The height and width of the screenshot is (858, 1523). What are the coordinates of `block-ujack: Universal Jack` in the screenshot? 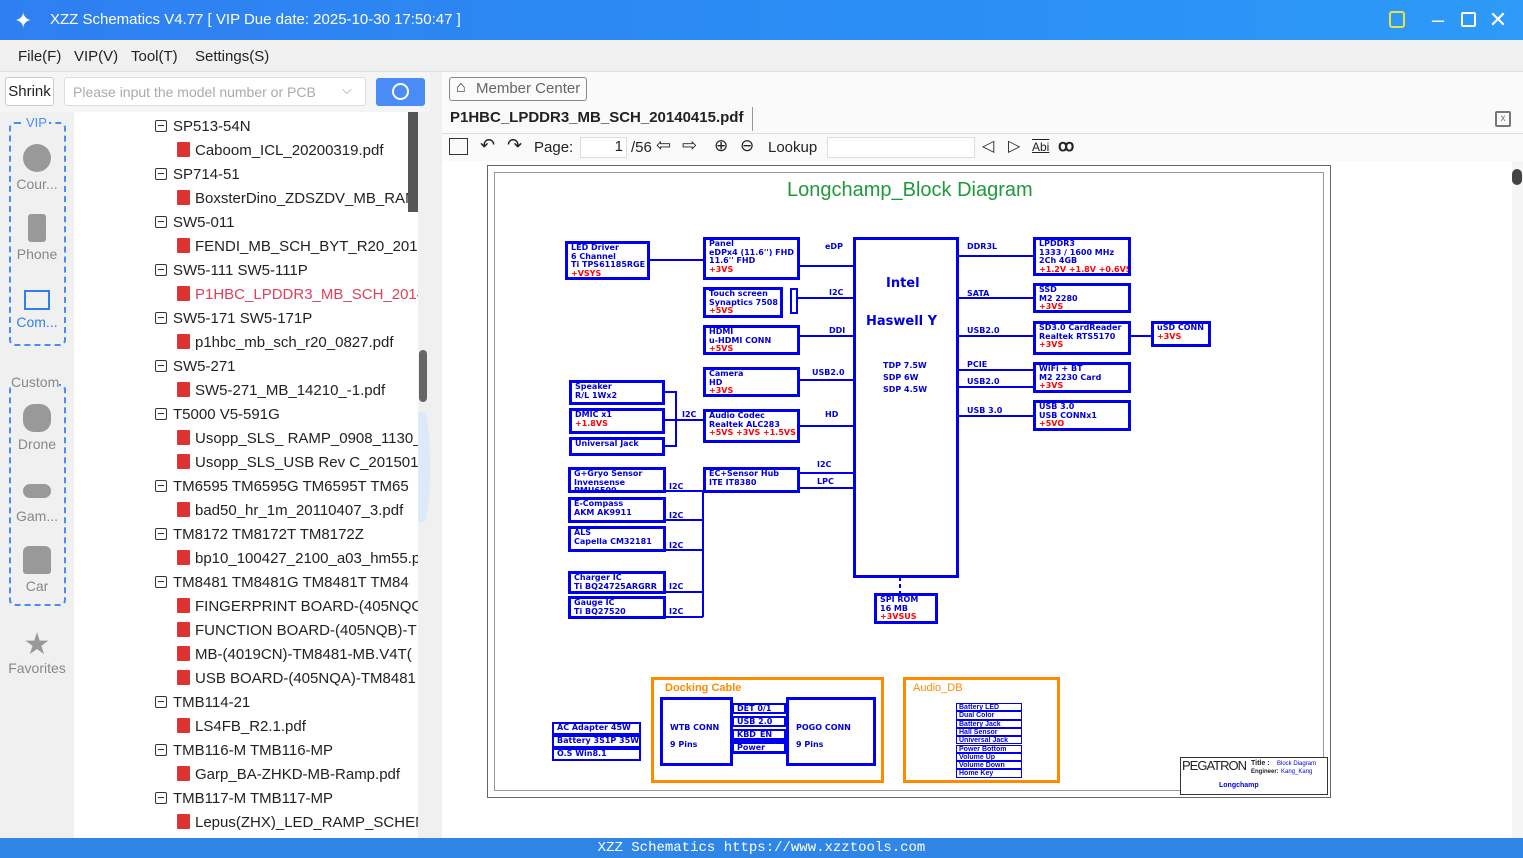 It's located at (617, 446).